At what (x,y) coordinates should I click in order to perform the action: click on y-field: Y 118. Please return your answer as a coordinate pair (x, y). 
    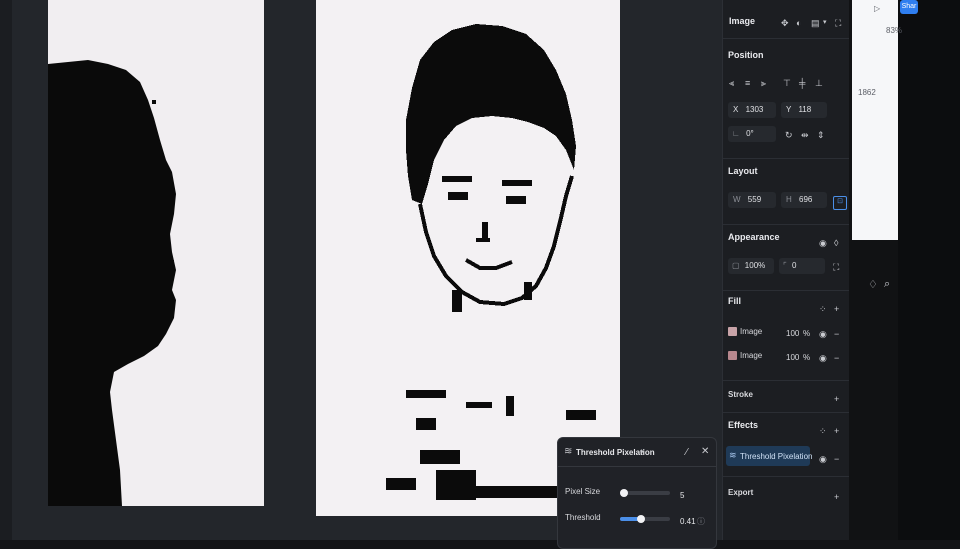
    Looking at the image, I should click on (804, 110).